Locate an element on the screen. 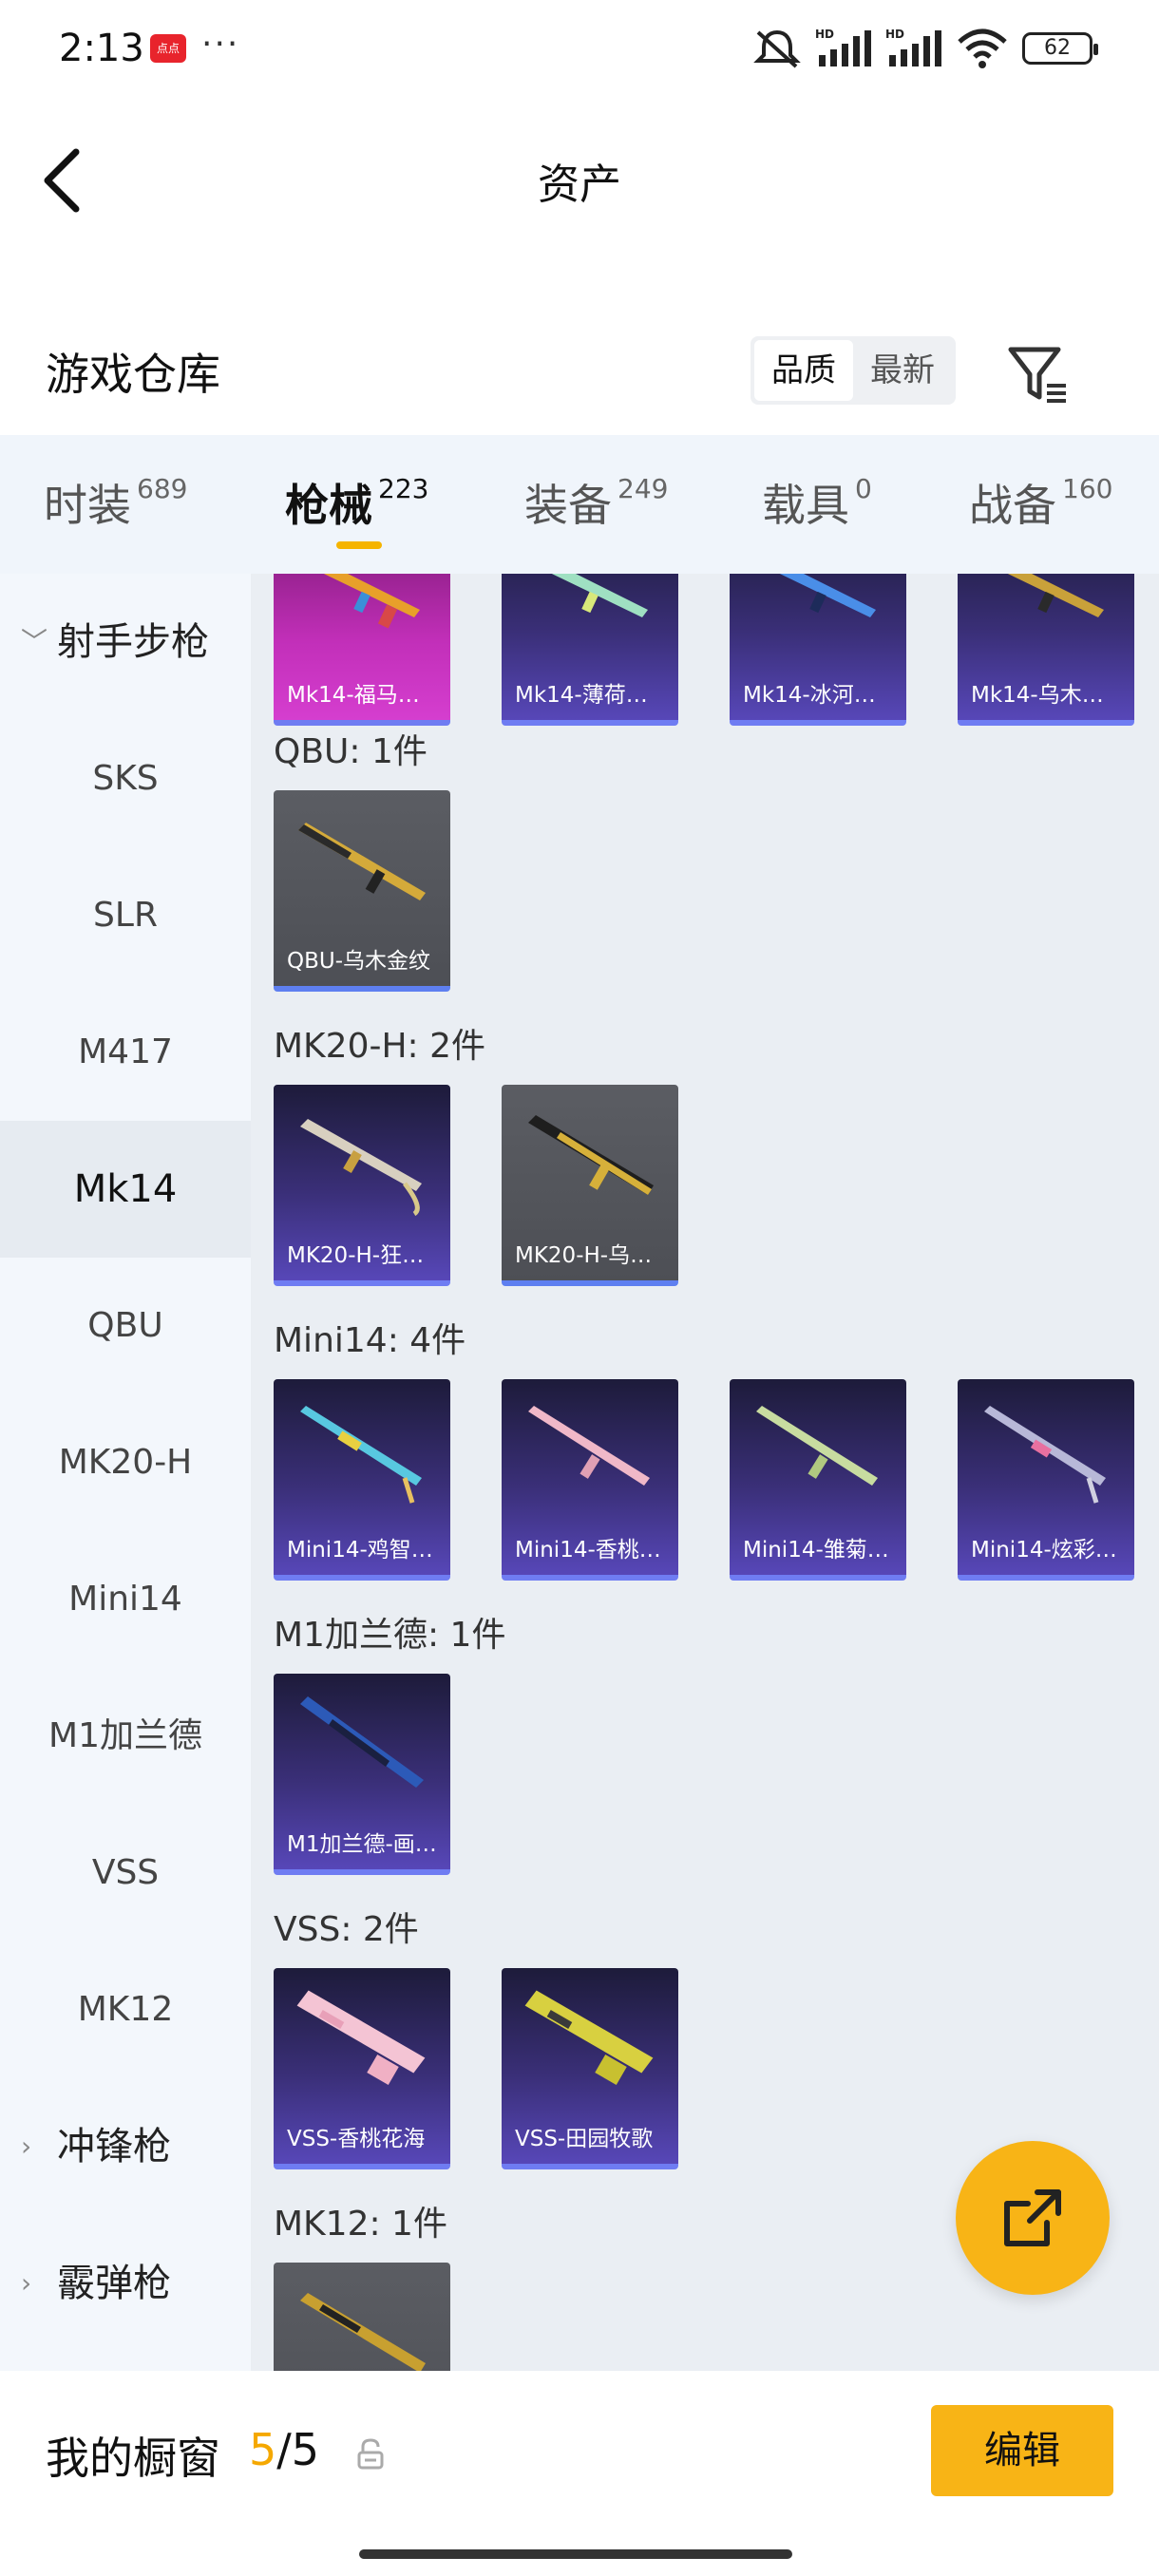 The width and height of the screenshot is (1159, 2576). tab-vehicles: 载具 0 is located at coordinates (817, 502).